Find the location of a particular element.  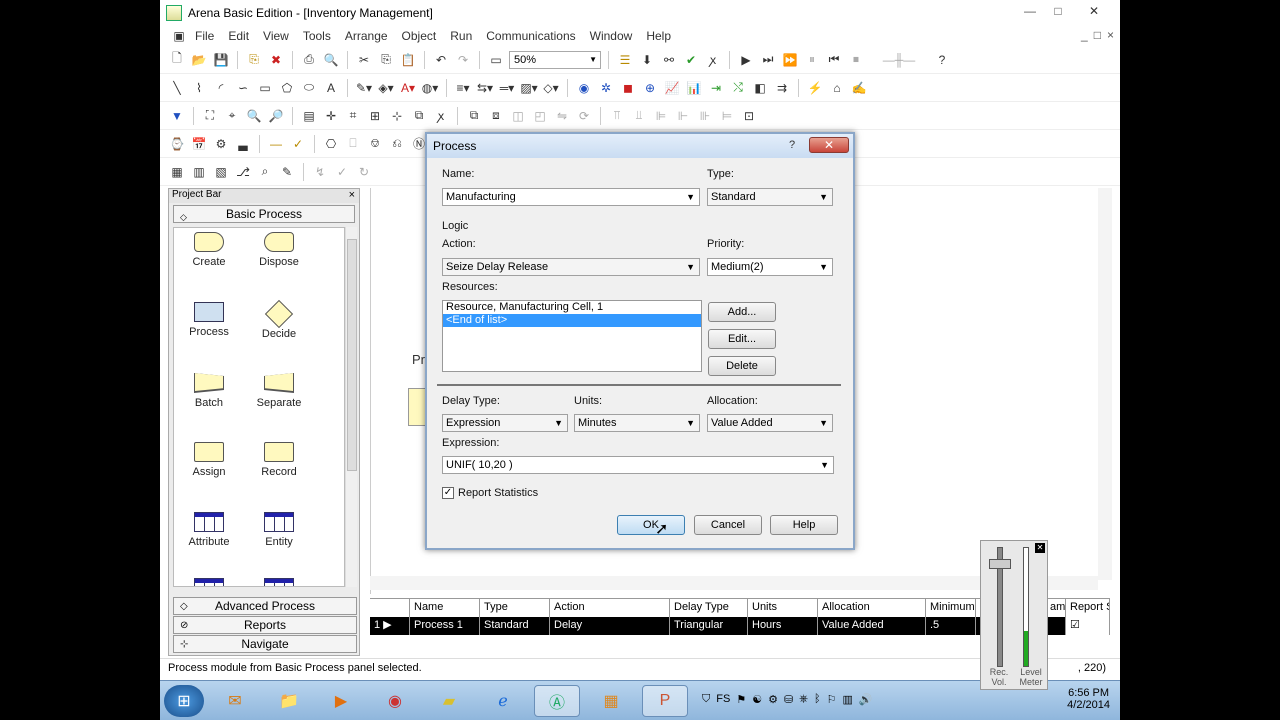

new-icon: 🗋 is located at coordinates (177, 60).